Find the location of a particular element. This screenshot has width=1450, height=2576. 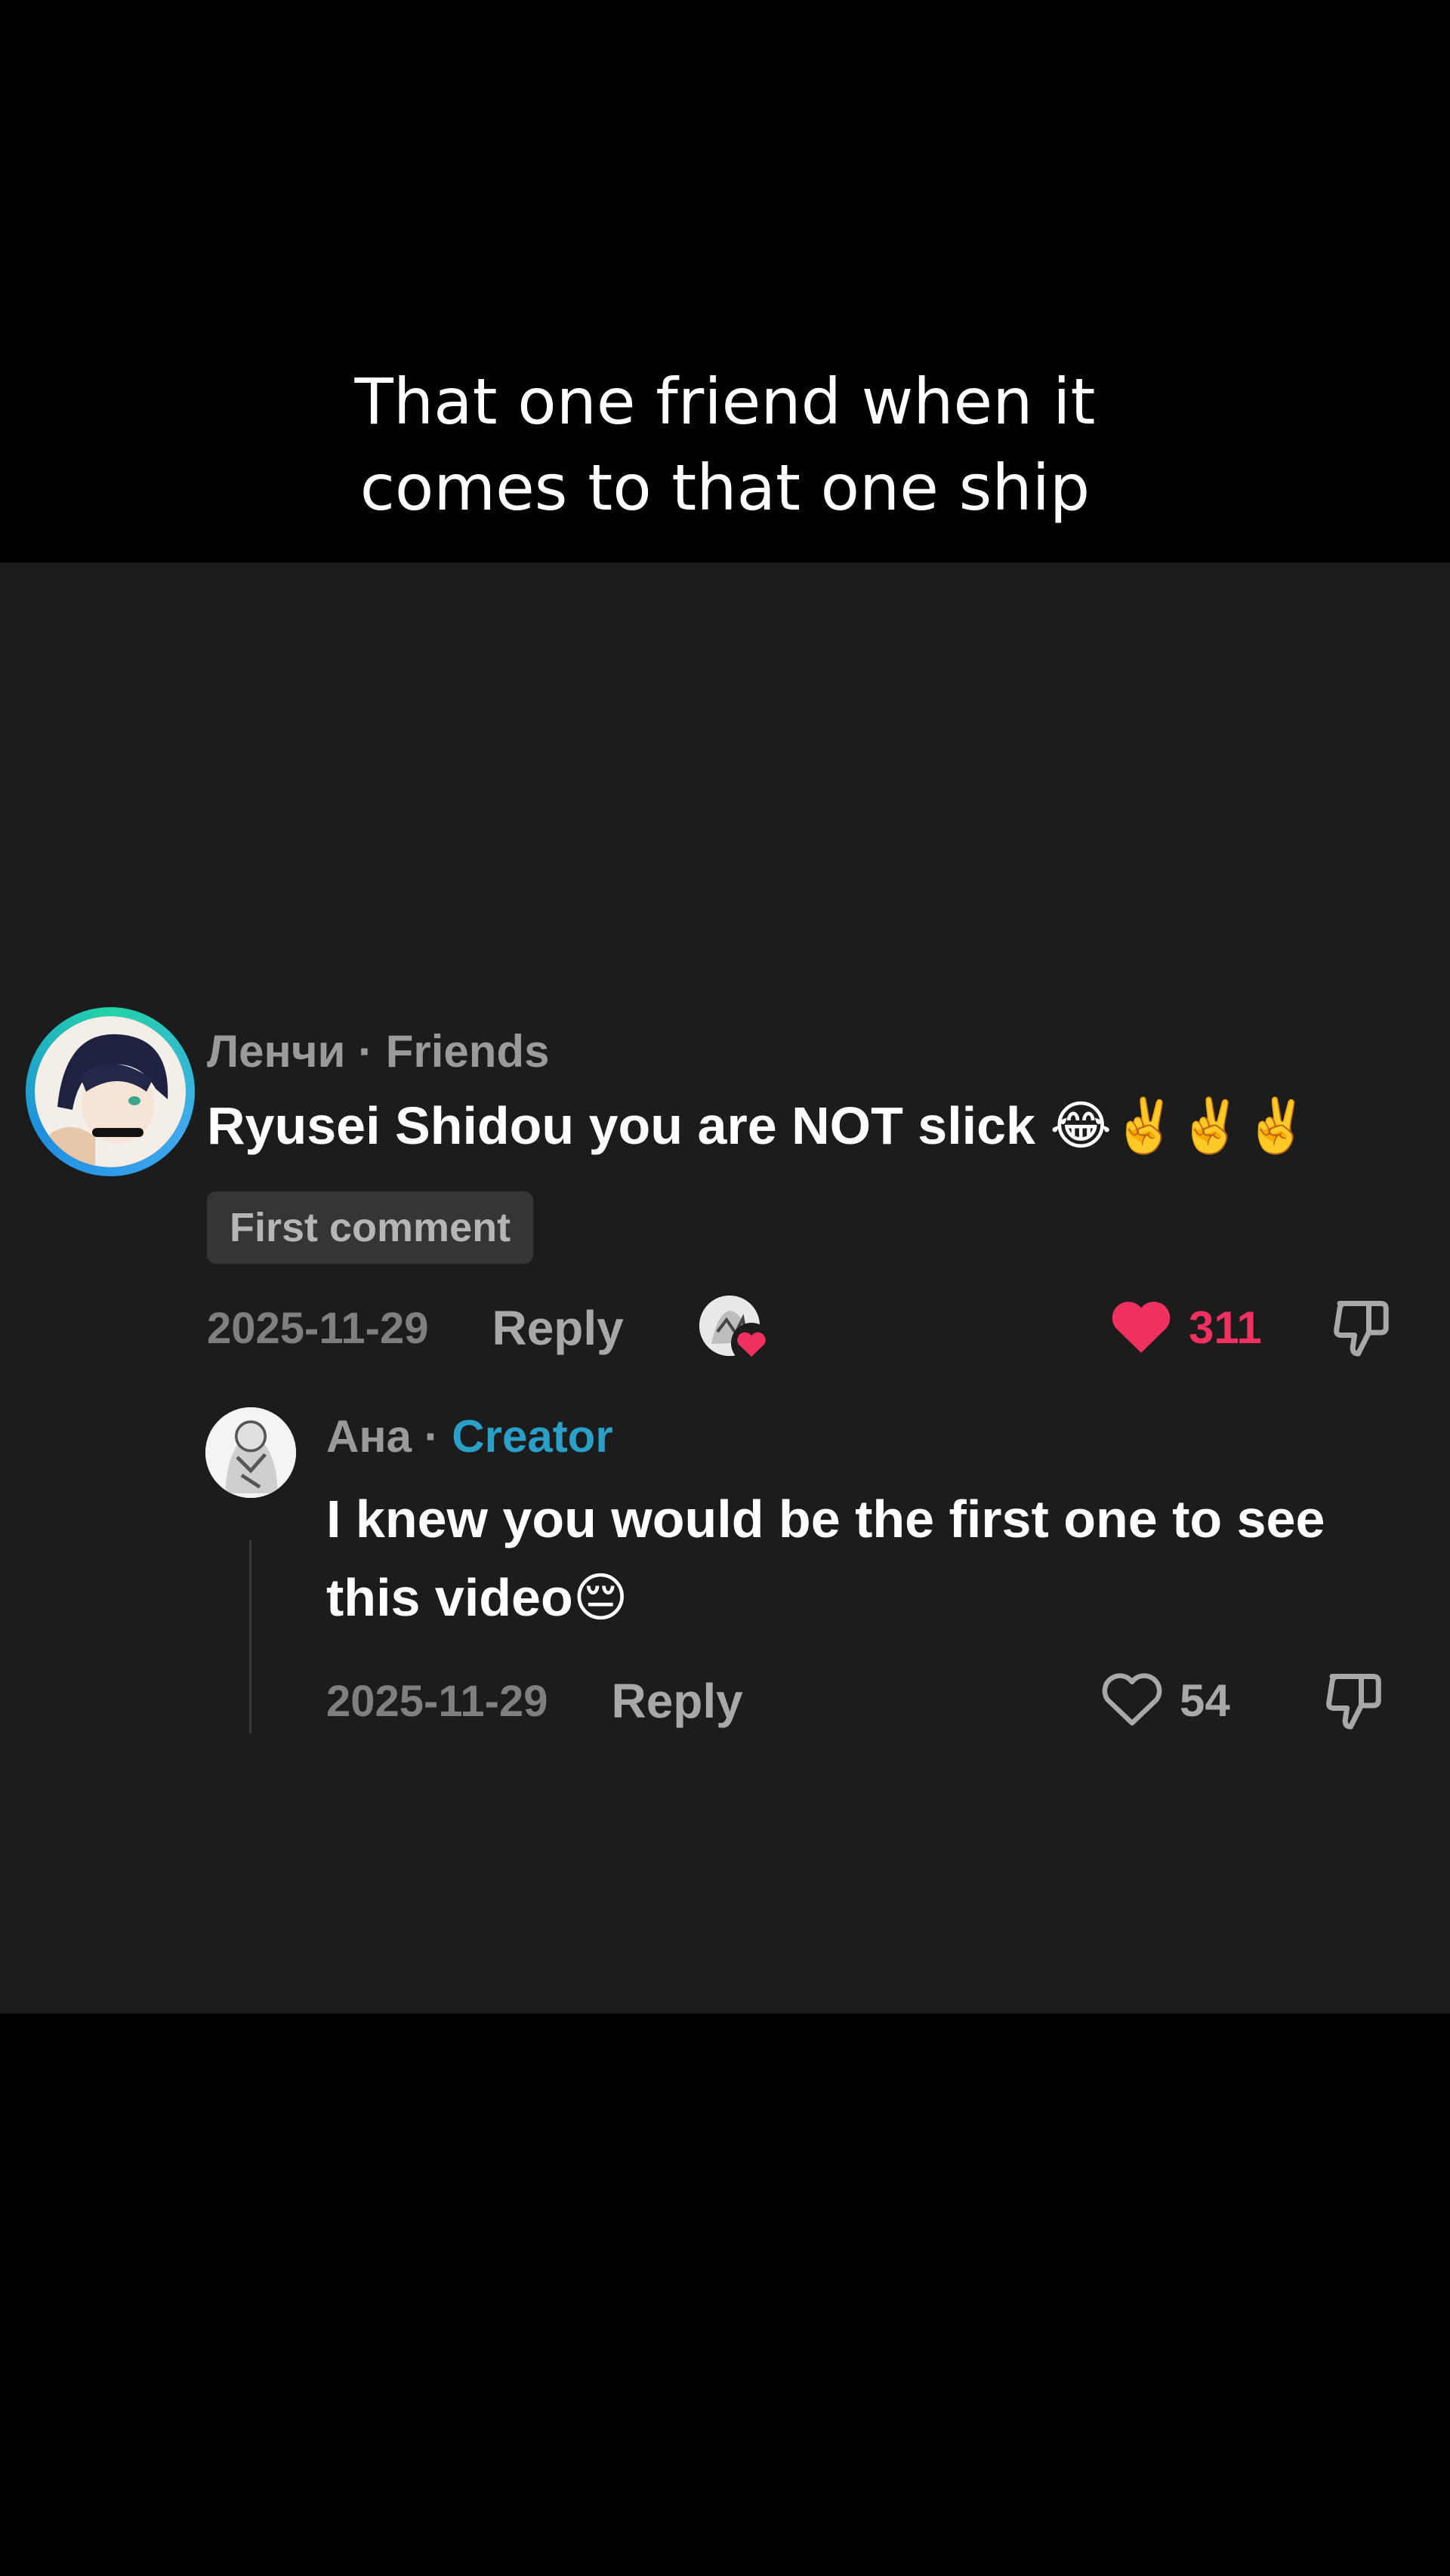

reply-meta: Ана · Creator is located at coordinates (470, 1436).